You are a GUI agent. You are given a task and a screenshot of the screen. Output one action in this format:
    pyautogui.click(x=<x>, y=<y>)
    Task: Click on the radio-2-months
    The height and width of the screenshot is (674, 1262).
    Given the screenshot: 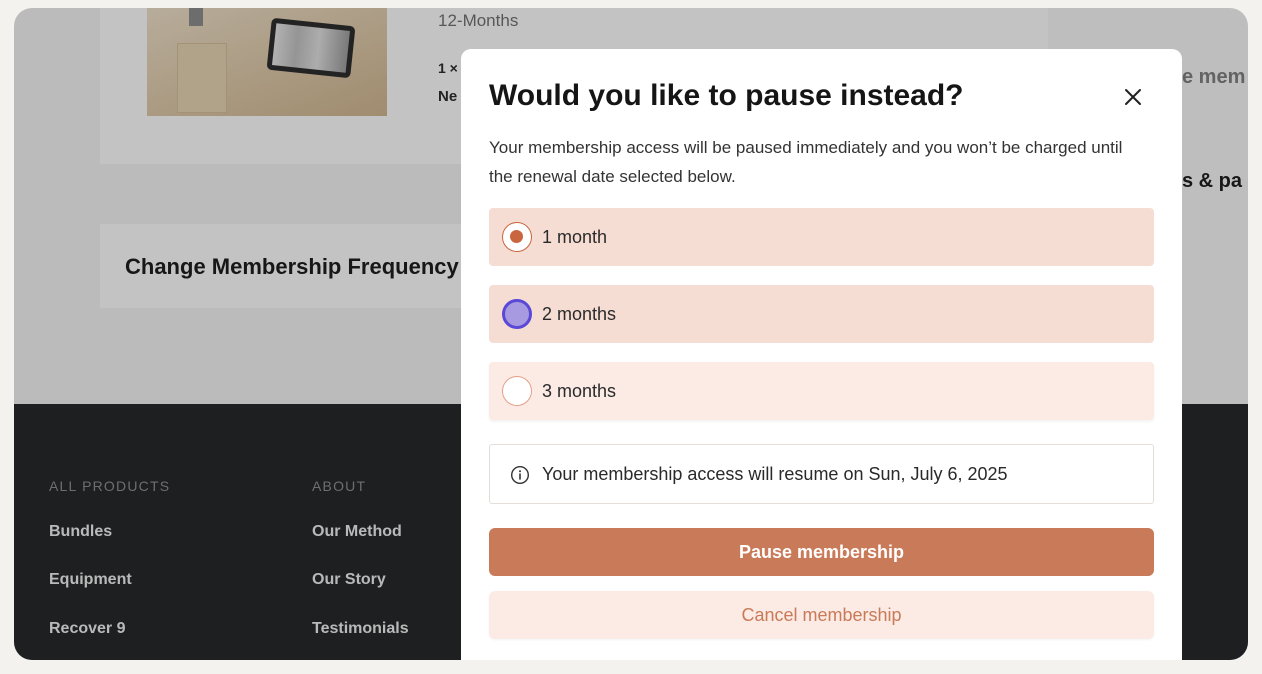 What is the action you would take?
    pyautogui.click(x=517, y=314)
    